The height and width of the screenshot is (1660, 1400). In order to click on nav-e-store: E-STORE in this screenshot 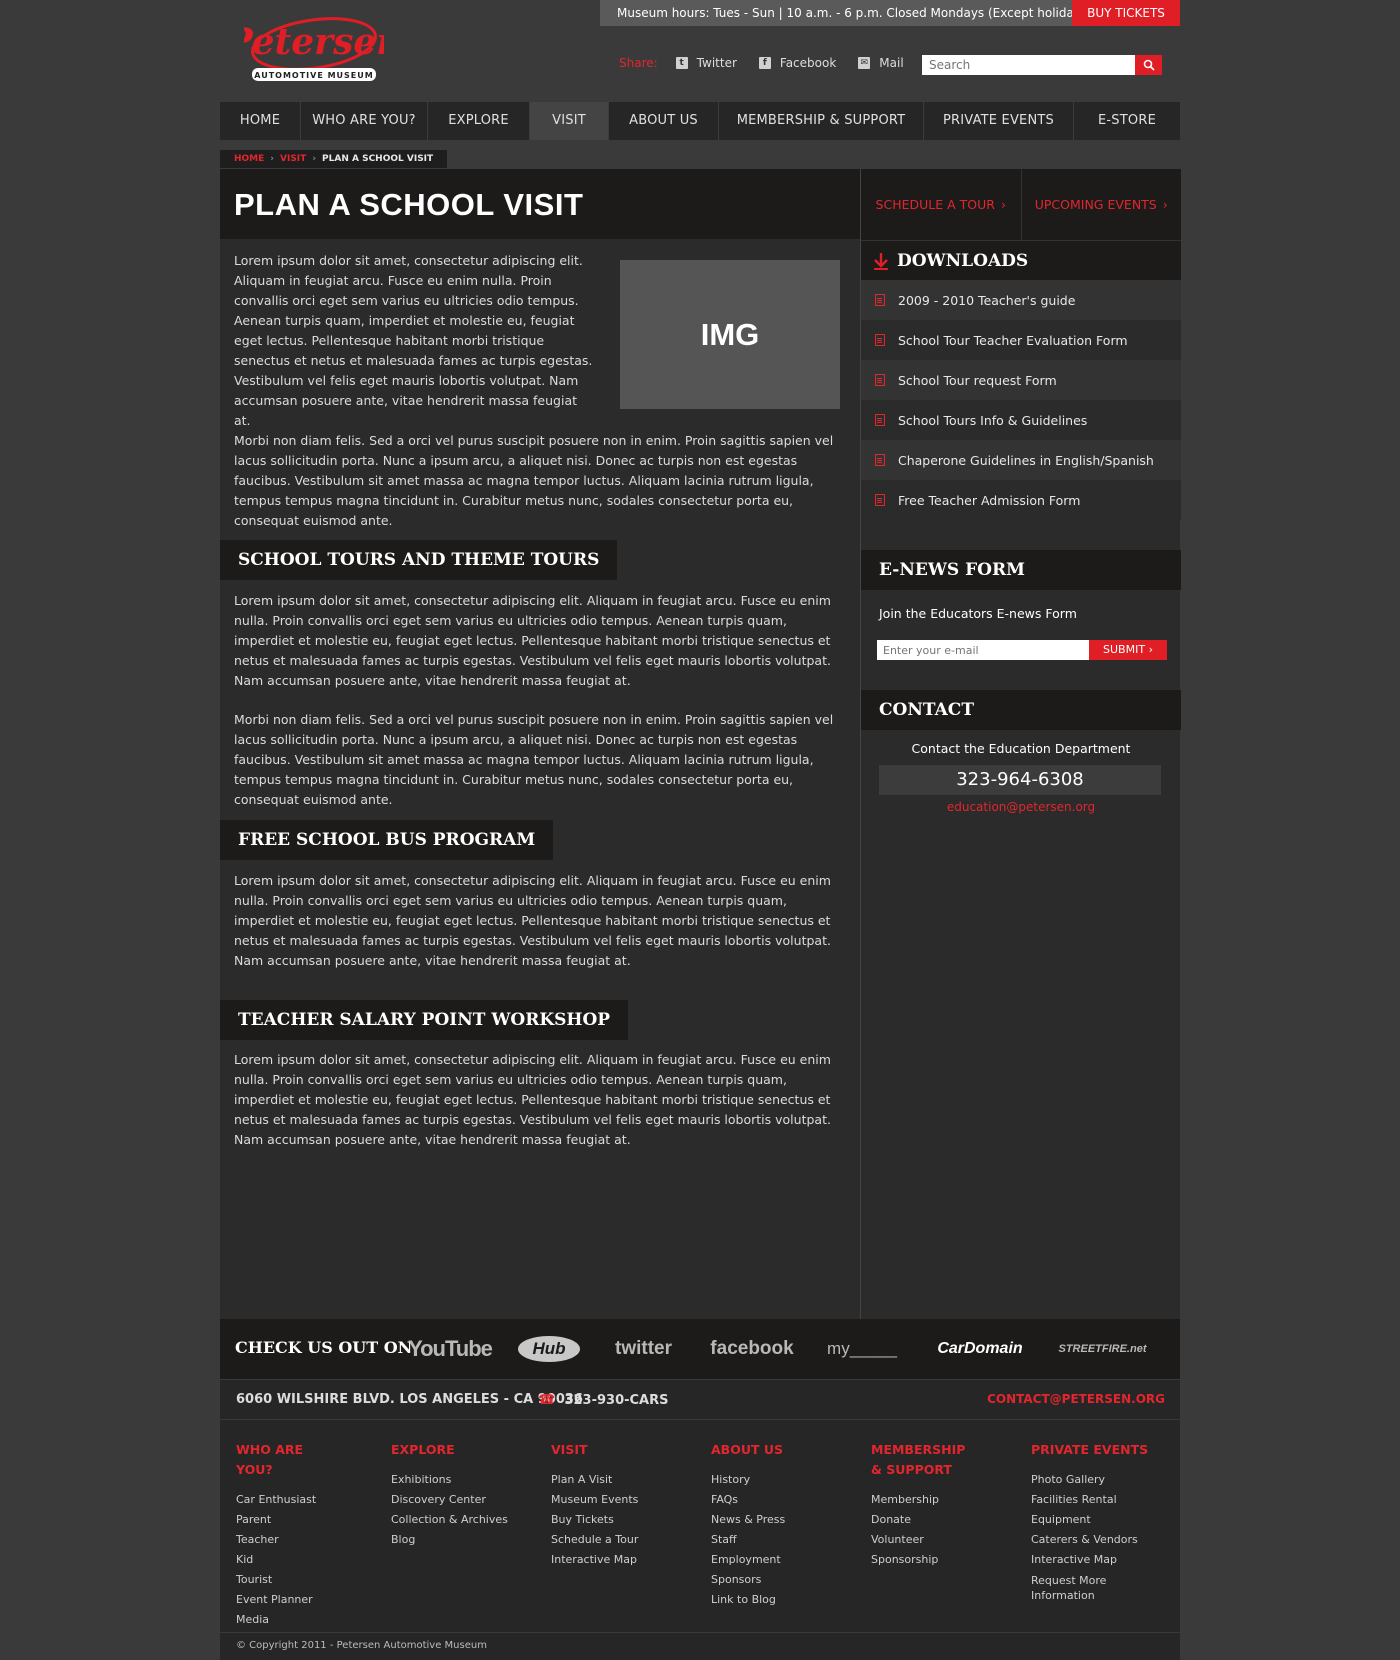, I will do `click(1127, 121)`.